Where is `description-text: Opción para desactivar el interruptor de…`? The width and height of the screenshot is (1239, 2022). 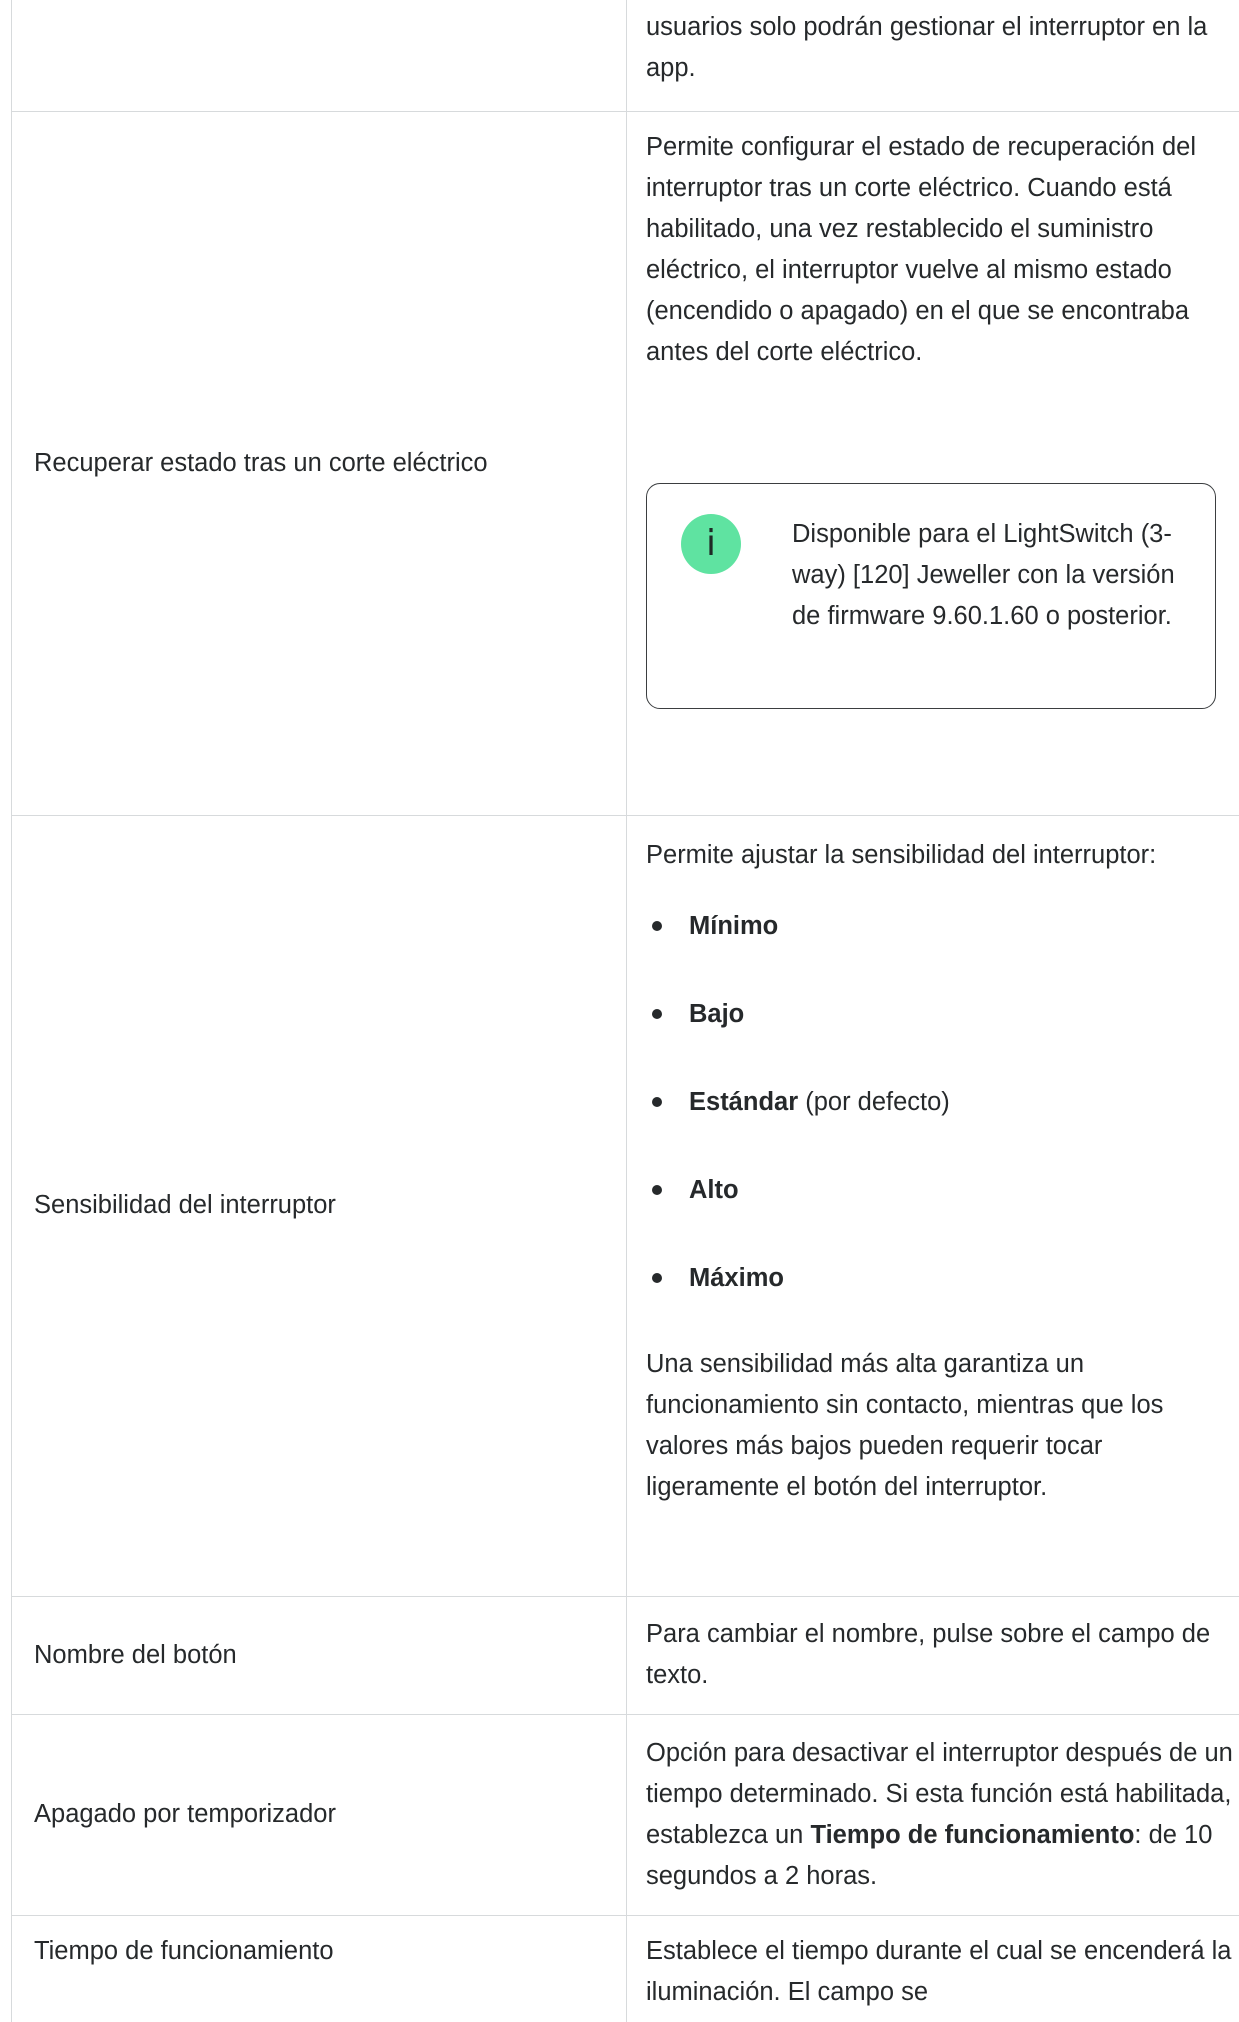 description-text: Opción para desactivar el interruptor de… is located at coordinates (942, 1815).